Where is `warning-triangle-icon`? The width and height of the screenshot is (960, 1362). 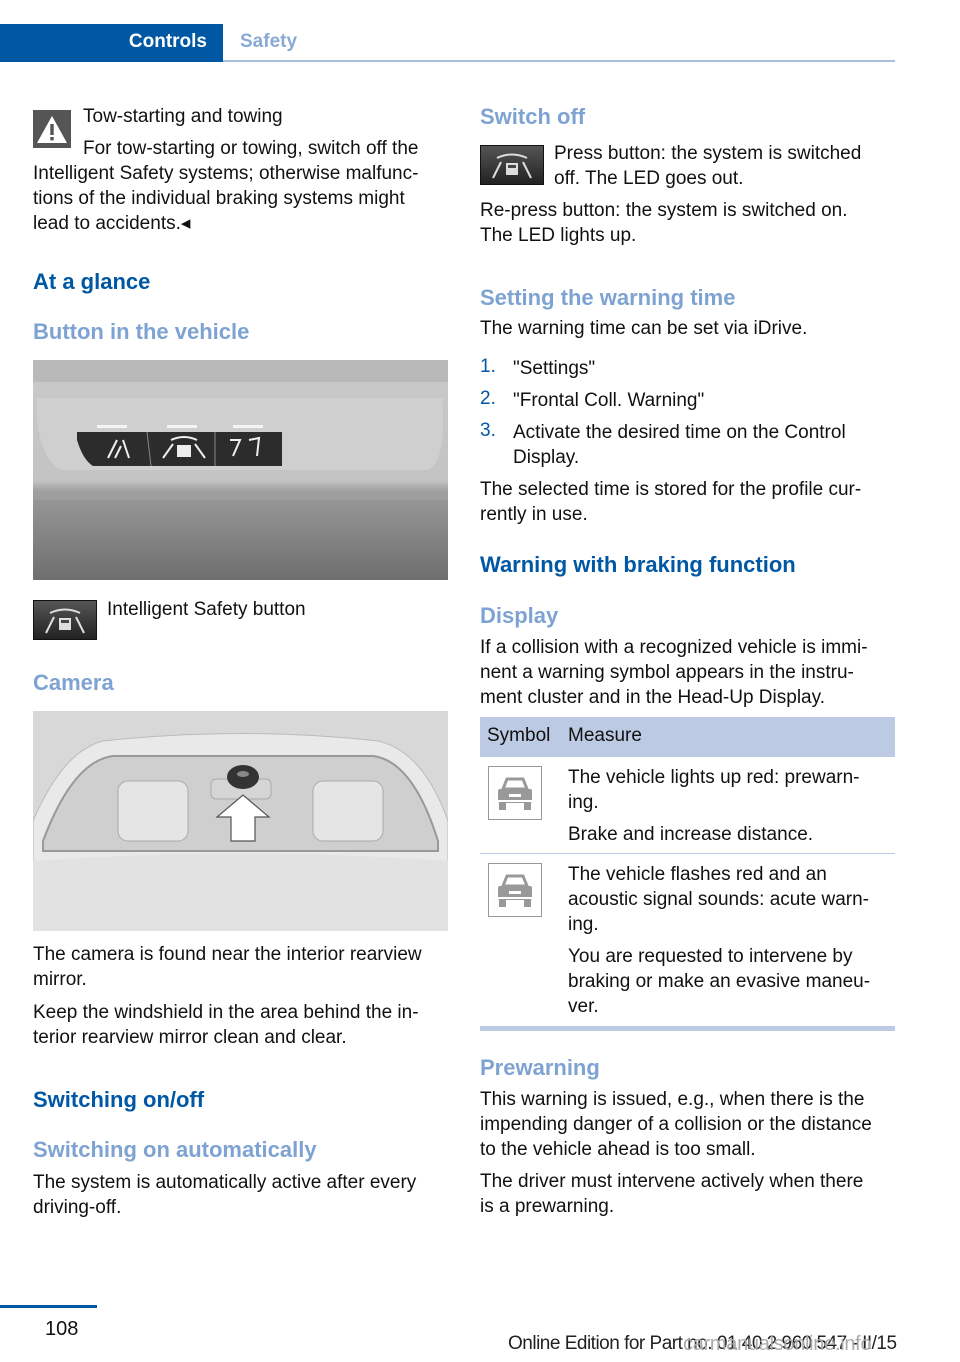
warning-triangle-icon is located at coordinates (52, 129).